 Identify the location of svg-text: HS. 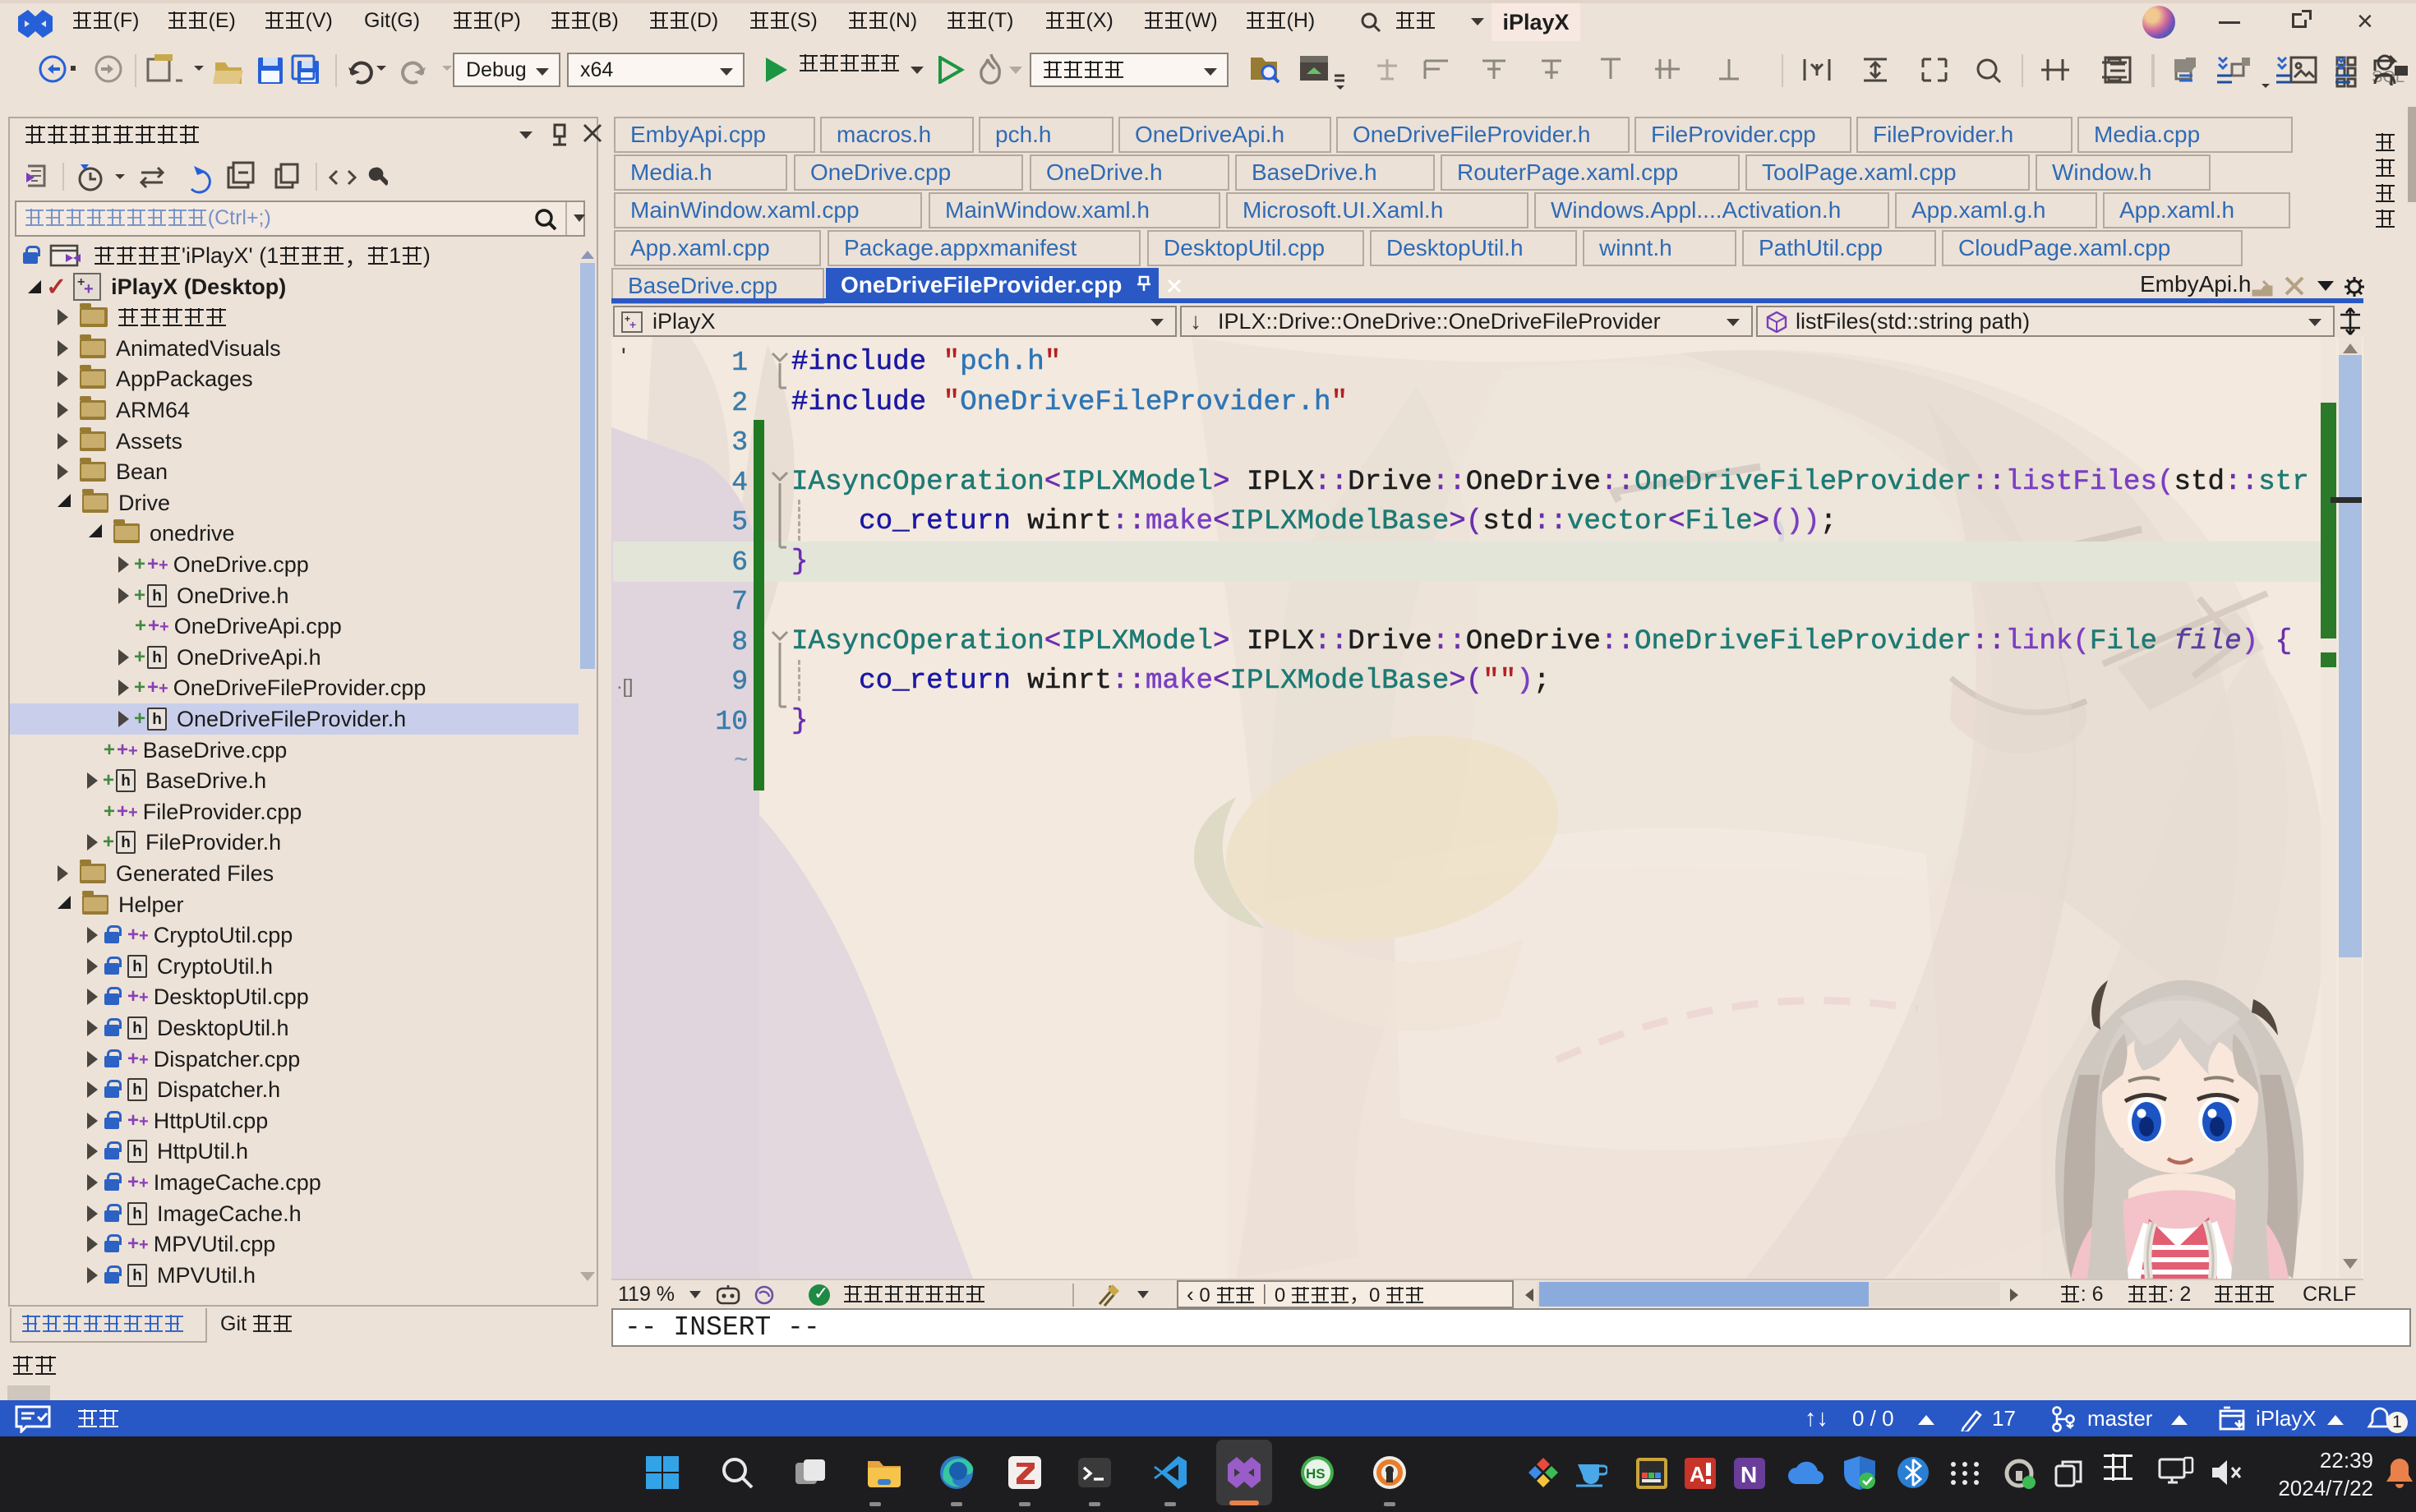
(1316, 1474).